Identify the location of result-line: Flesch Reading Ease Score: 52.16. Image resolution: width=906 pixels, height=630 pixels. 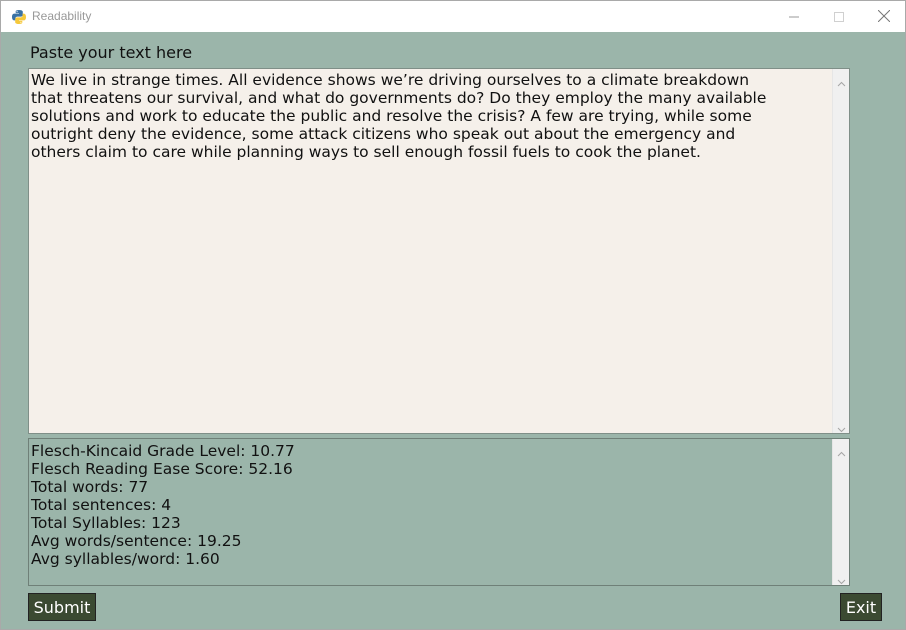
(162, 469).